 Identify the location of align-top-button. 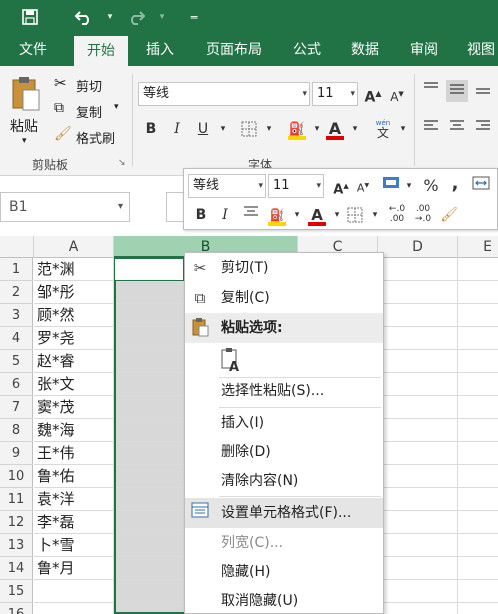
(431, 91).